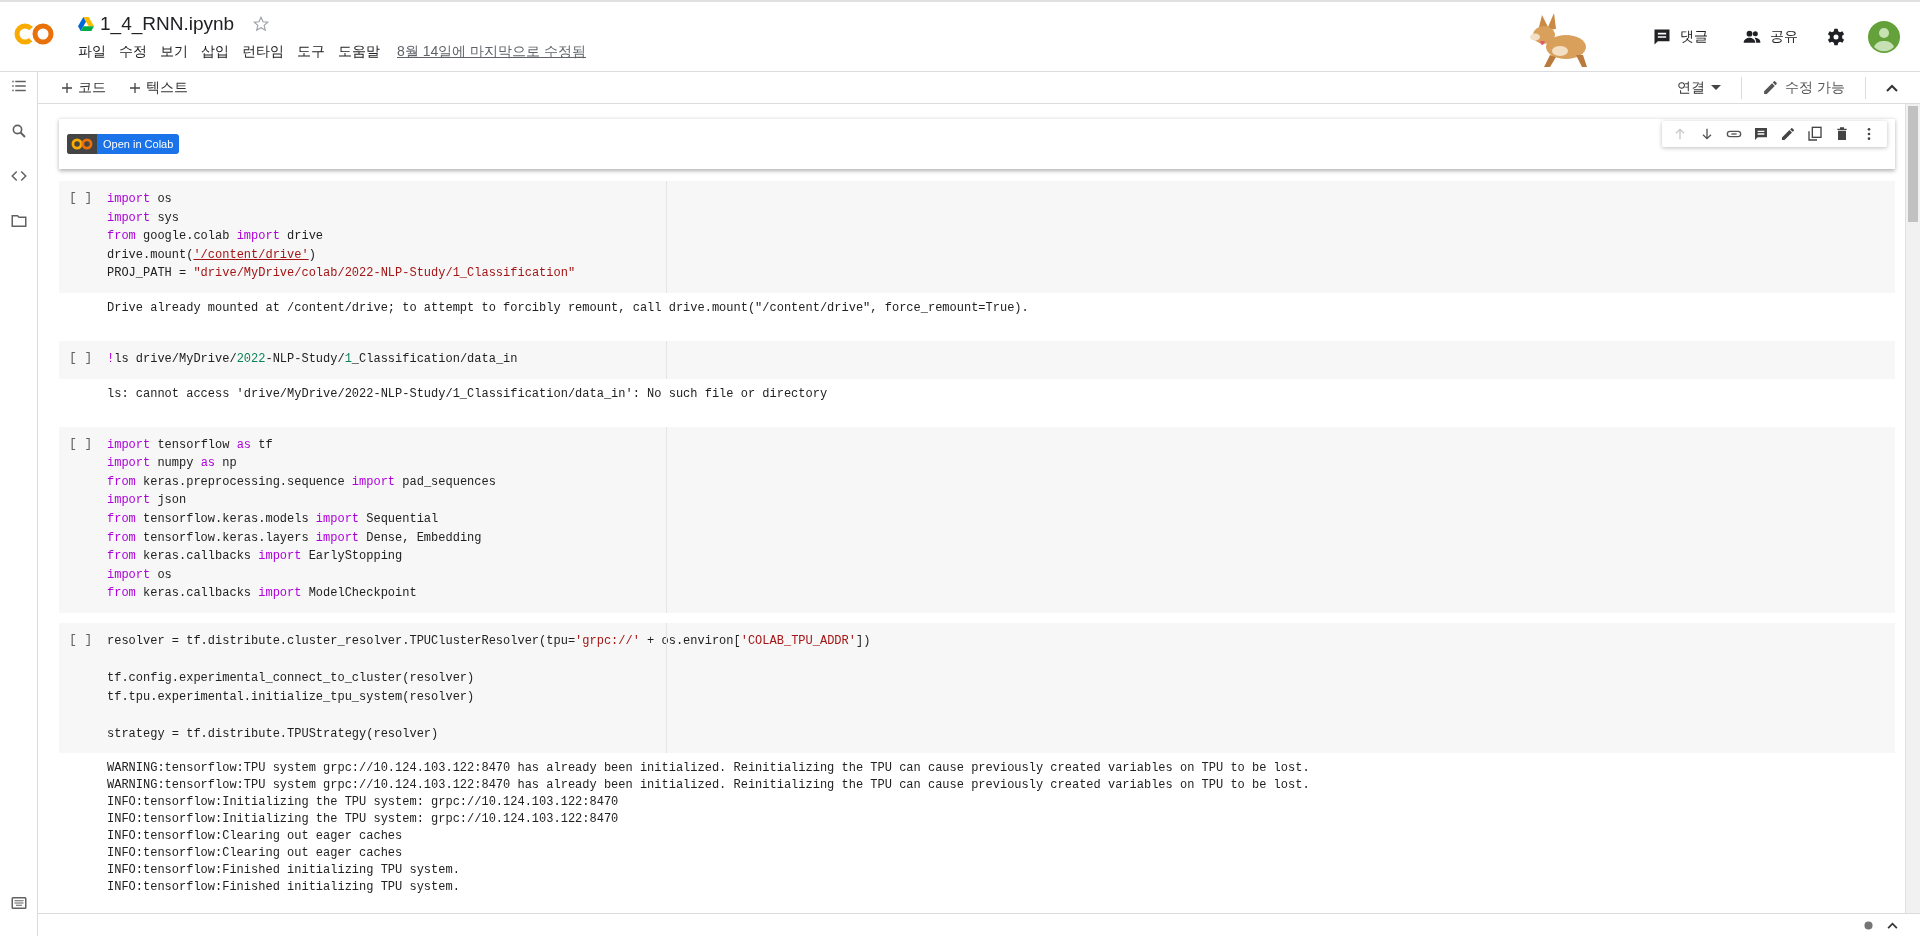 The height and width of the screenshot is (936, 1920). What do you see at coordinates (18, 221) in the screenshot?
I see `folder-icon` at bounding box center [18, 221].